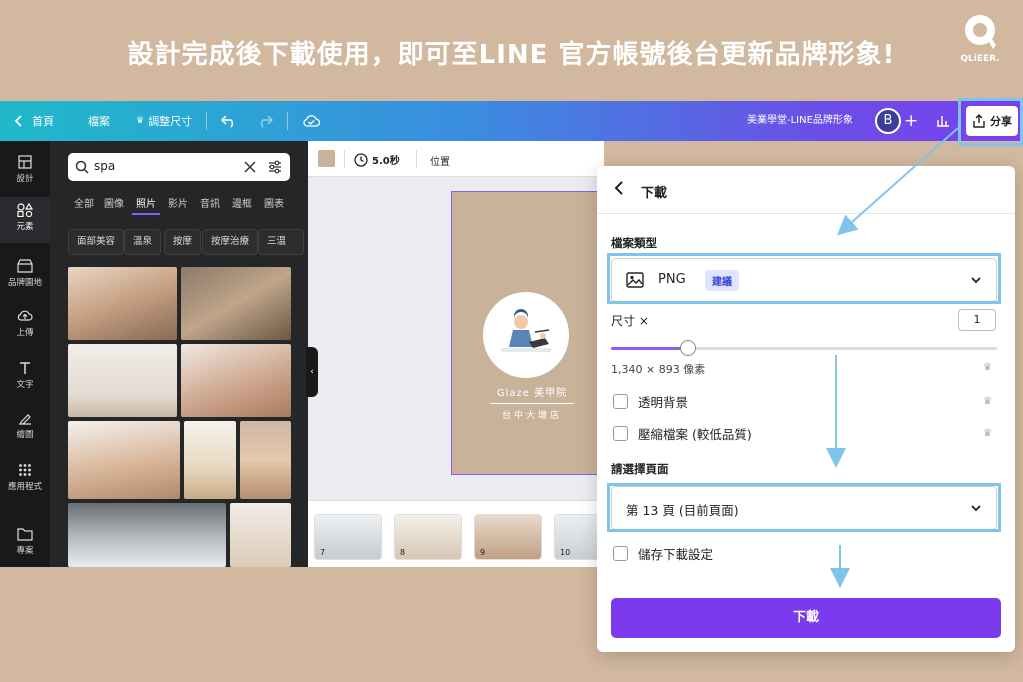 The width and height of the screenshot is (1023, 682). What do you see at coordinates (265, 460) in the screenshot?
I see `photo-spa-still` at bounding box center [265, 460].